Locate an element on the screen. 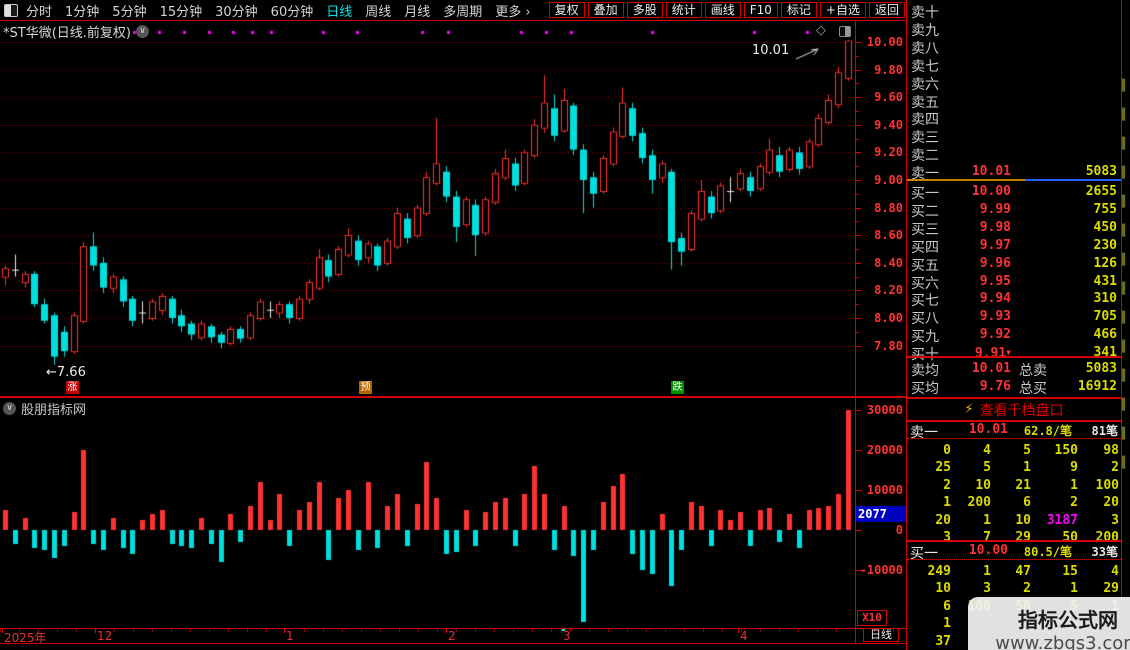 Image resolution: width=1130 pixels, height=650 pixels. event-badge-跌: 跌 is located at coordinates (677, 387).